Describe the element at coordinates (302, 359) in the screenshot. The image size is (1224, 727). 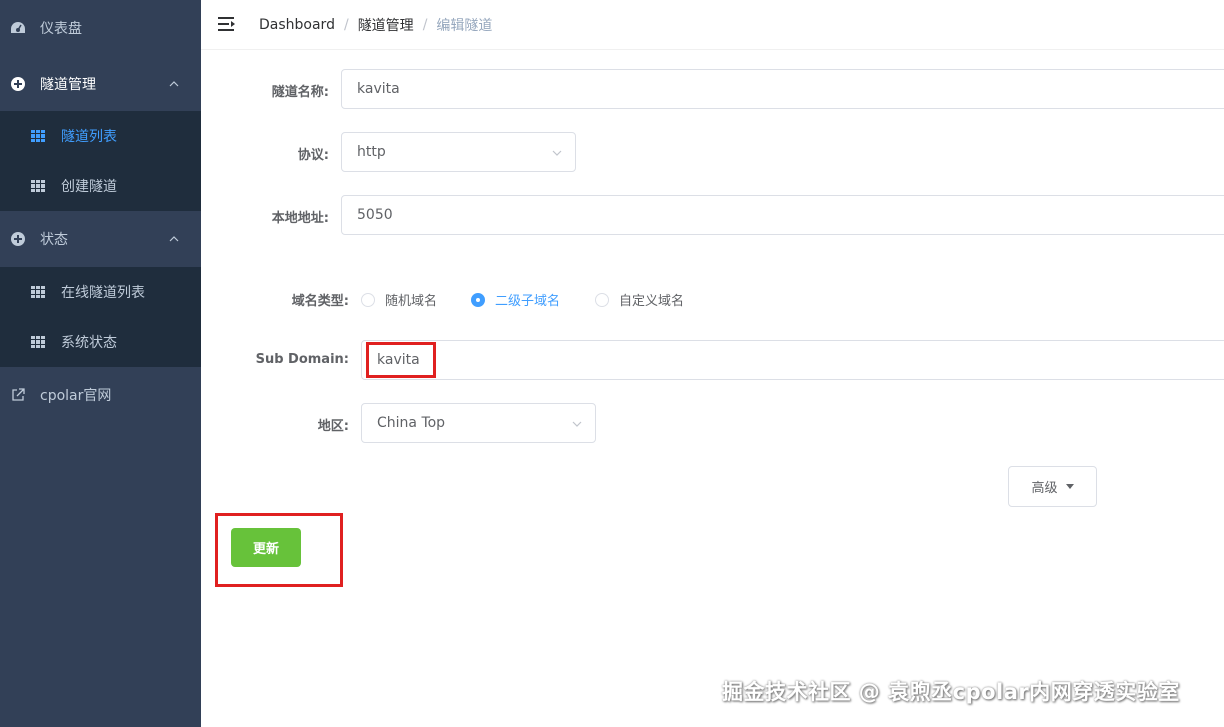
I see `sub-domain-label: Sub Domain:` at that location.